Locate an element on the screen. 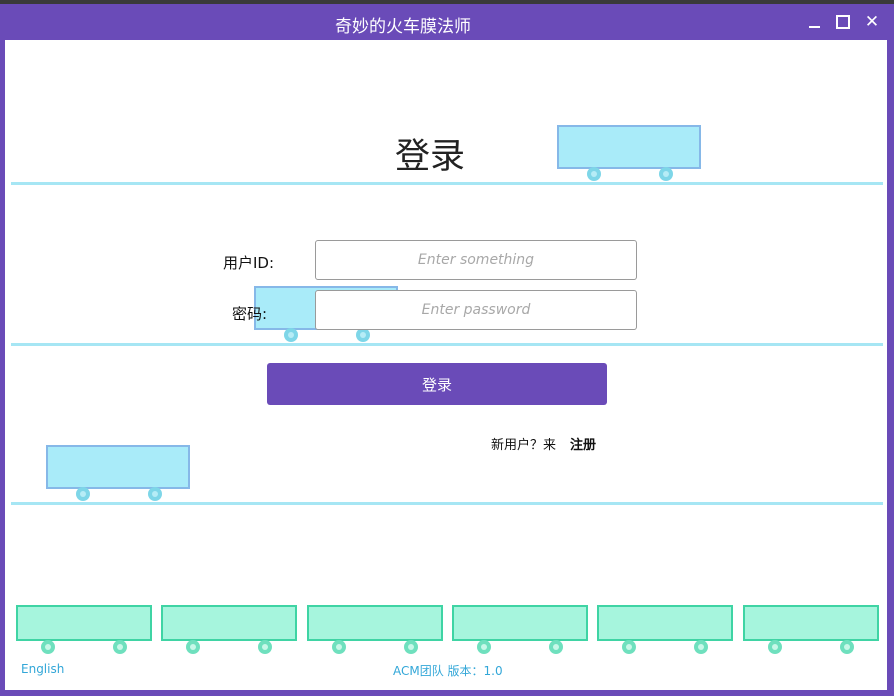 The width and height of the screenshot is (894, 696). minimize-button is located at coordinates (814, 22).